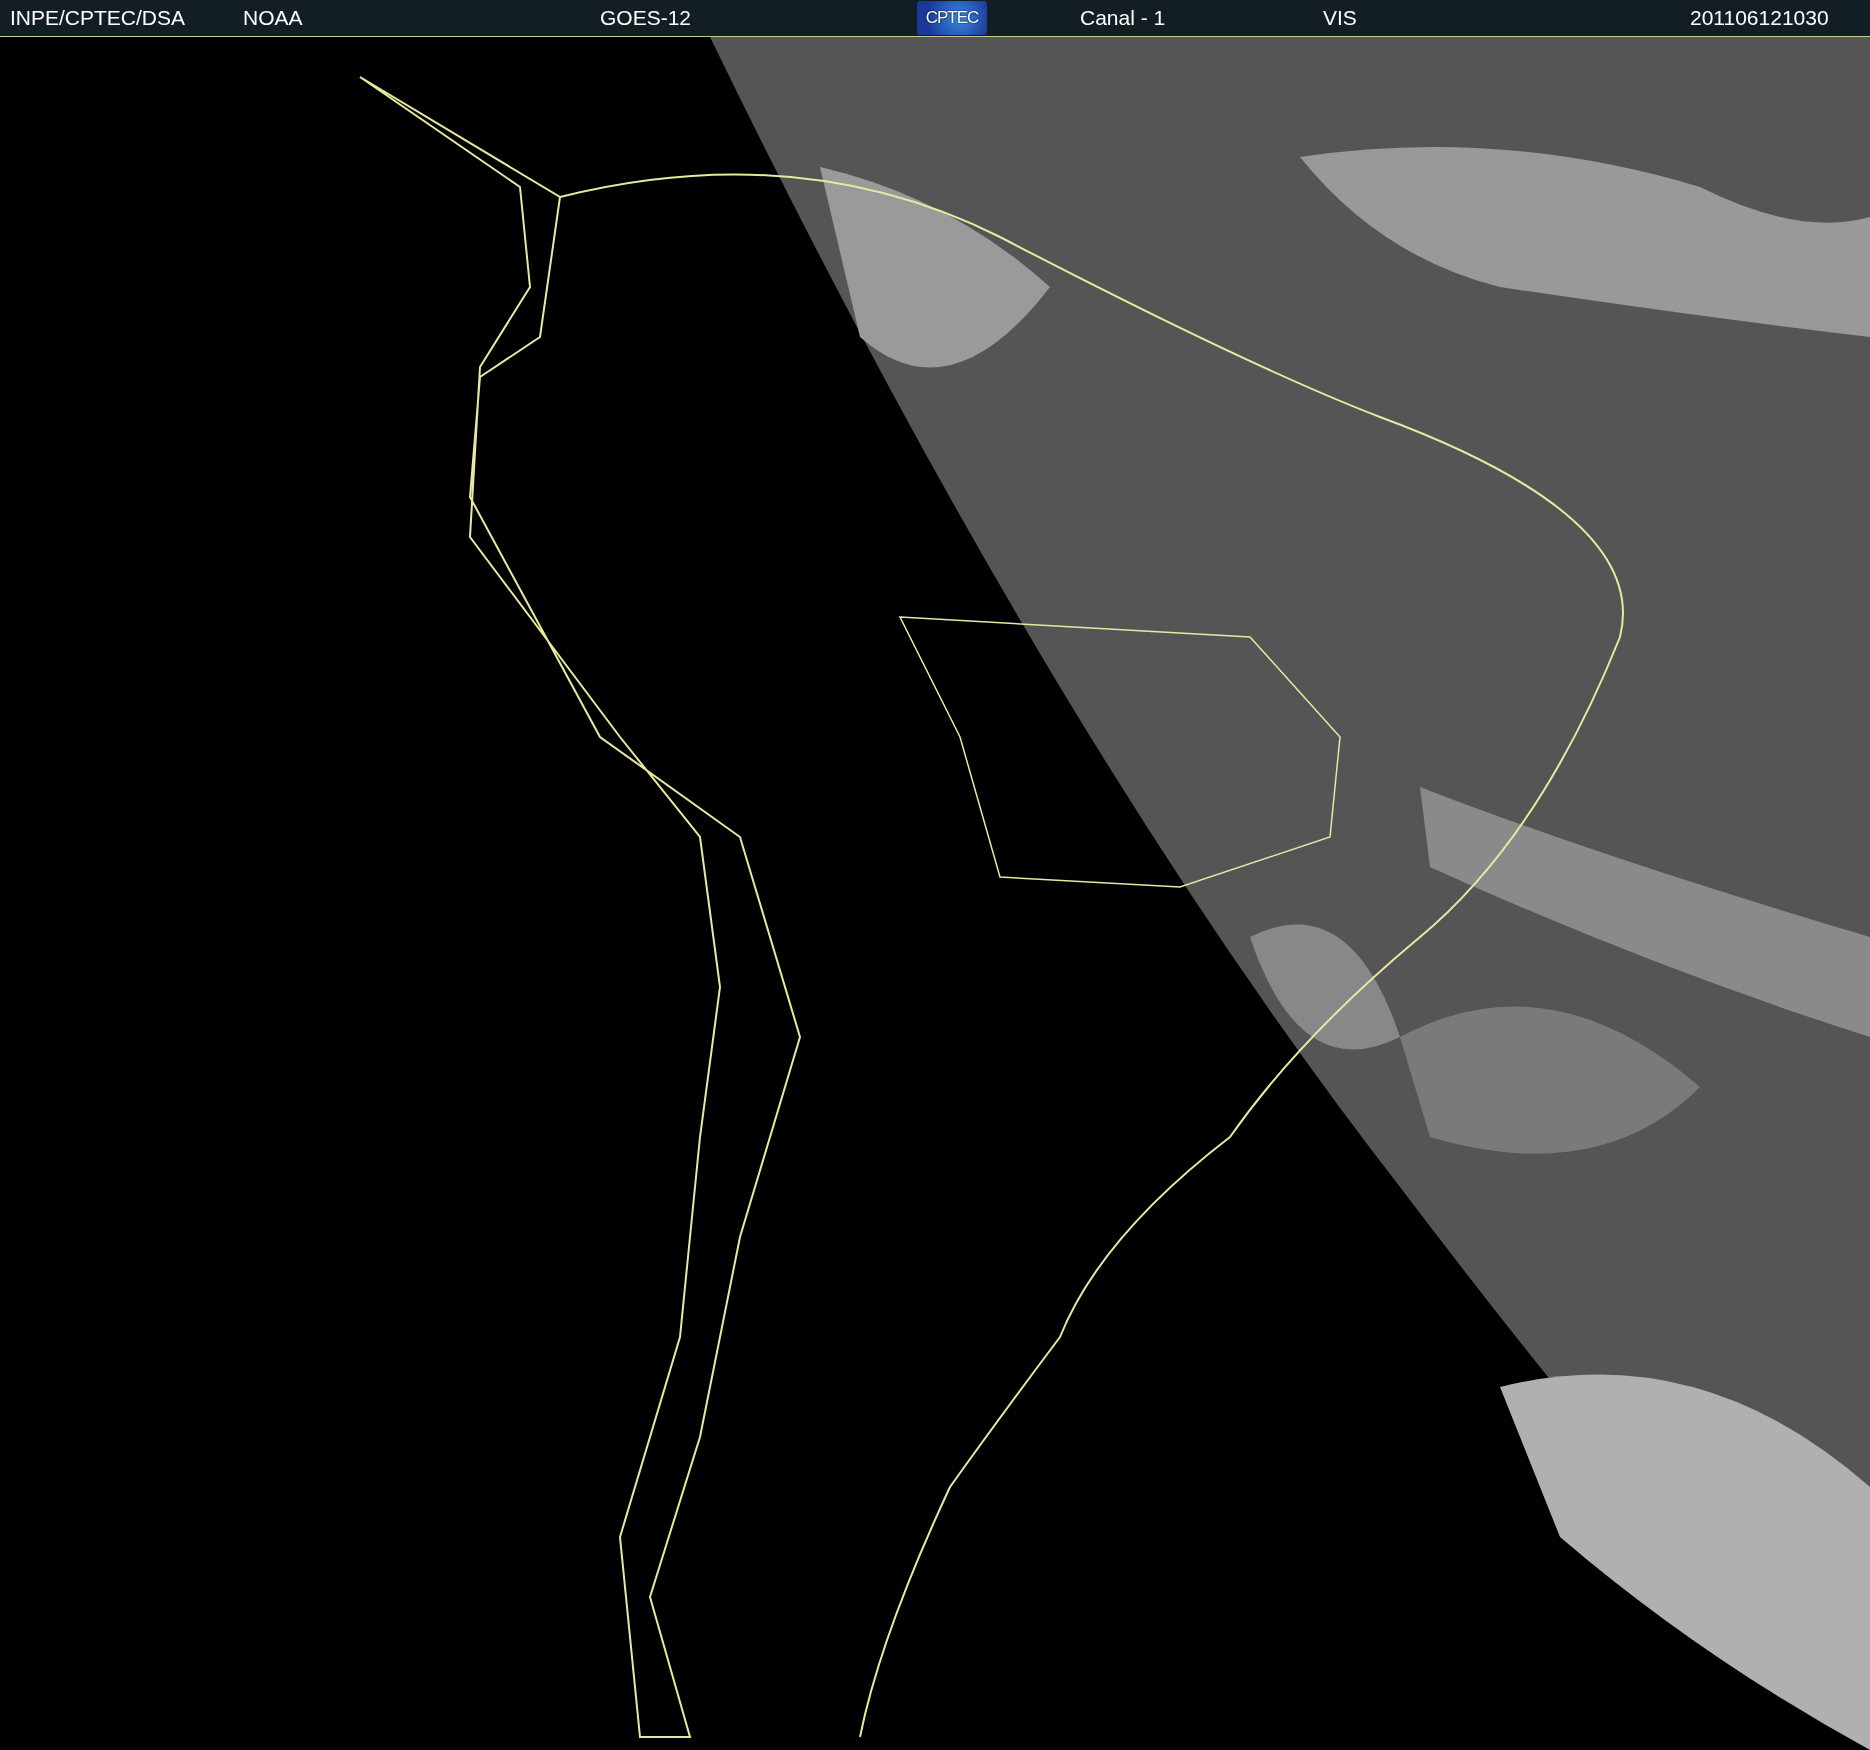 This screenshot has height=1750, width=1870. What do you see at coordinates (1340, 18) in the screenshot?
I see `header-label: VIS` at bounding box center [1340, 18].